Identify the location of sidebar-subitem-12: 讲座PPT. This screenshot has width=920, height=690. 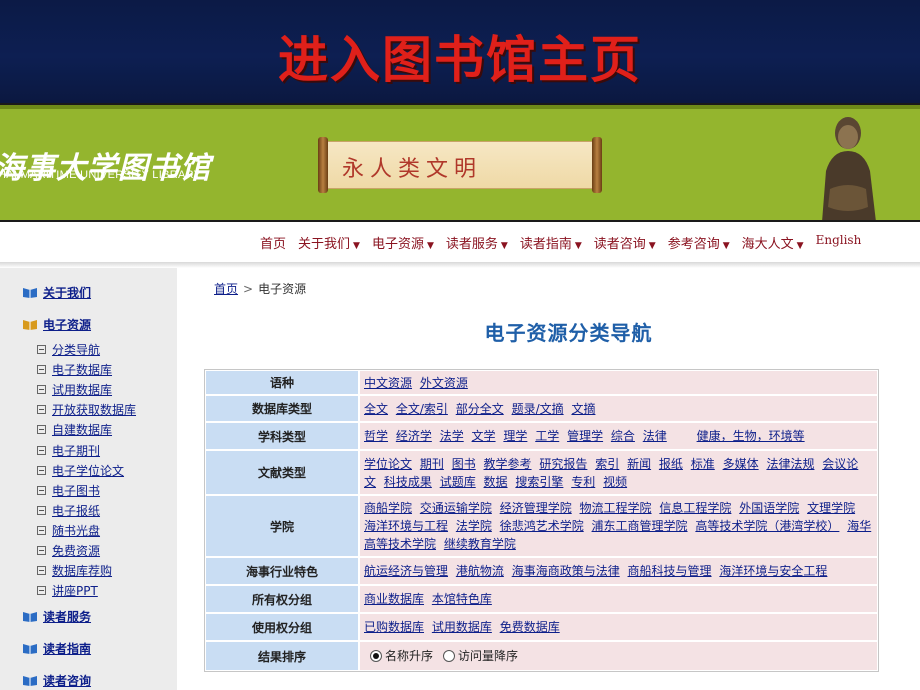
(67, 590).